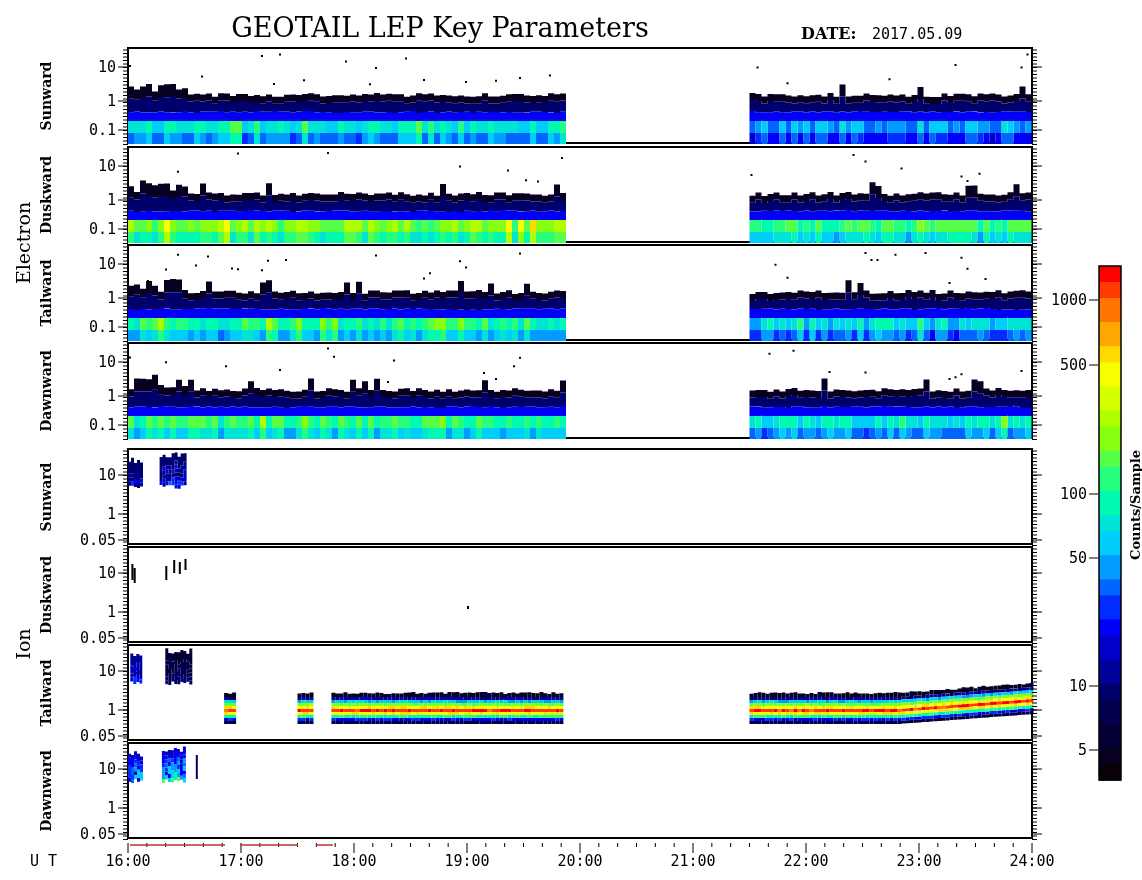  I want to click on group-label: Electron, so click(23, 243).